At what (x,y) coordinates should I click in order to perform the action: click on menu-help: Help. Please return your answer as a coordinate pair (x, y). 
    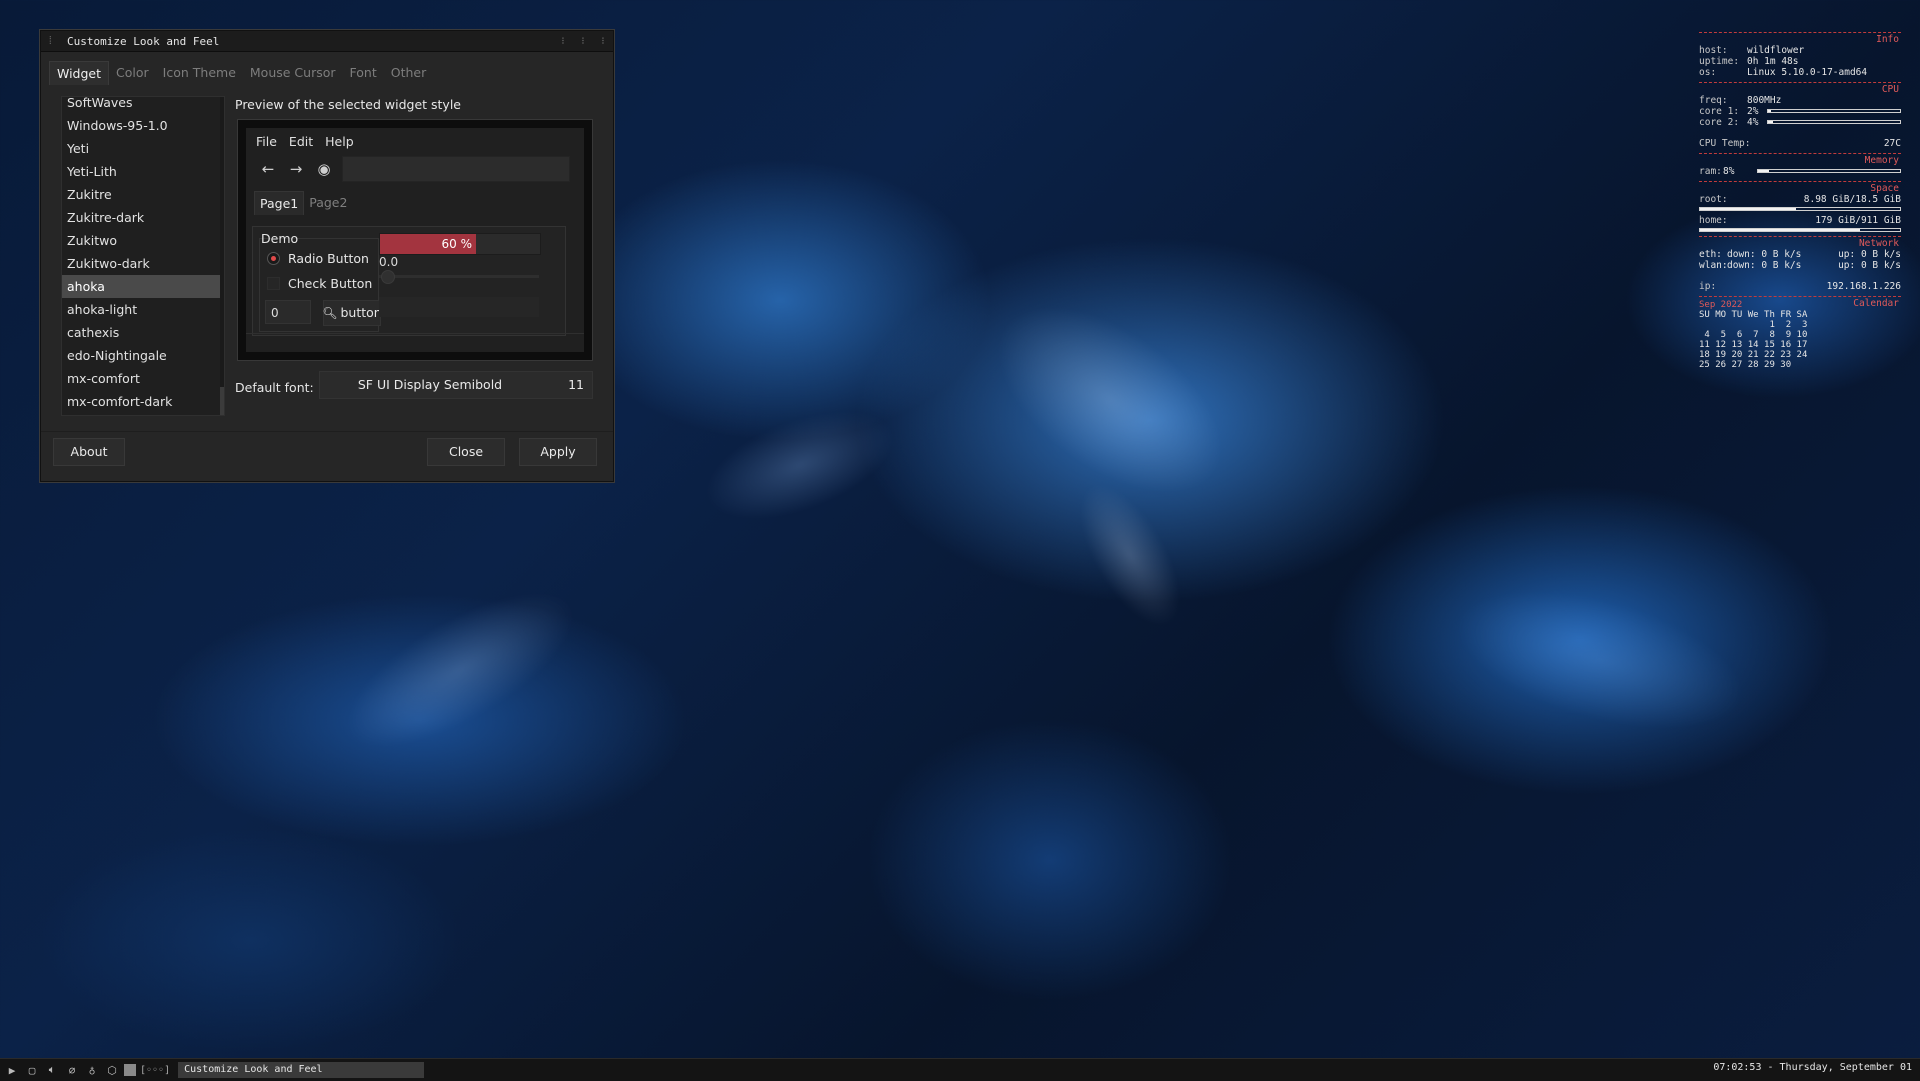
    Looking at the image, I should click on (339, 141).